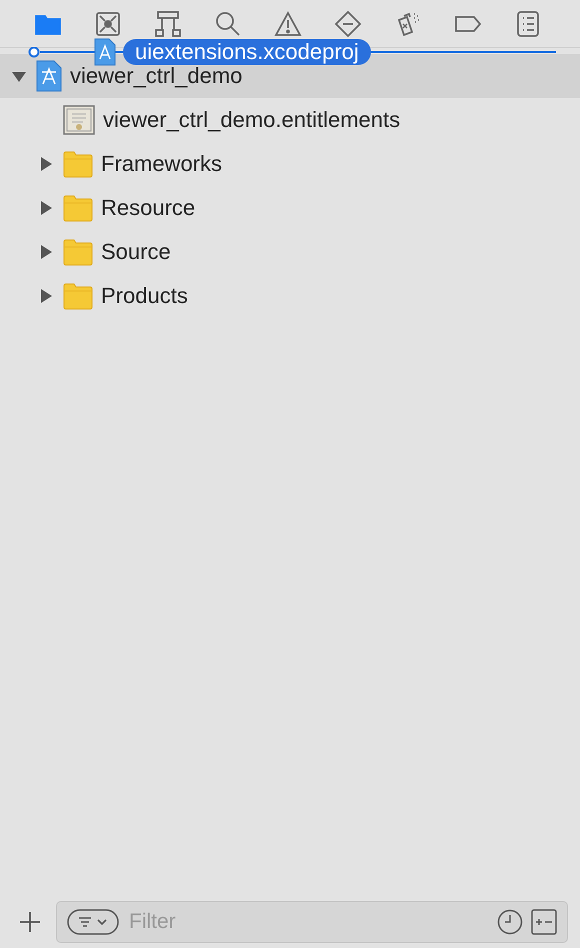  I want to click on drag-tooltip: uiextensions.xcodeproj, so click(247, 52).